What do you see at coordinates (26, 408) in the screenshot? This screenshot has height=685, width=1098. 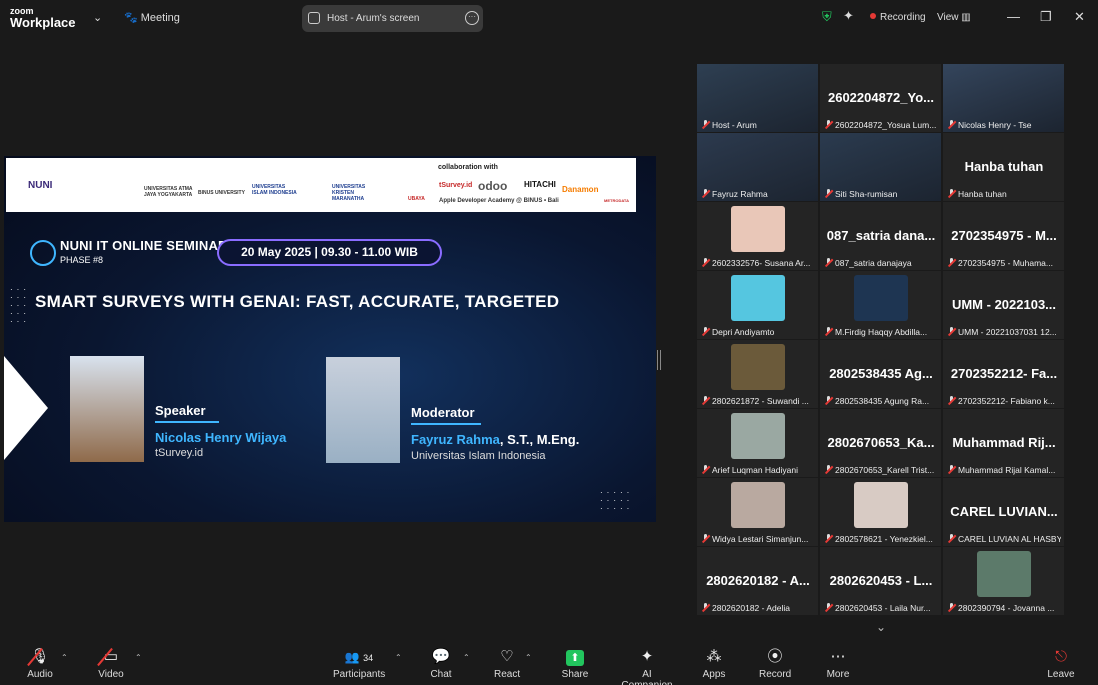 I see `decor-triangle` at bounding box center [26, 408].